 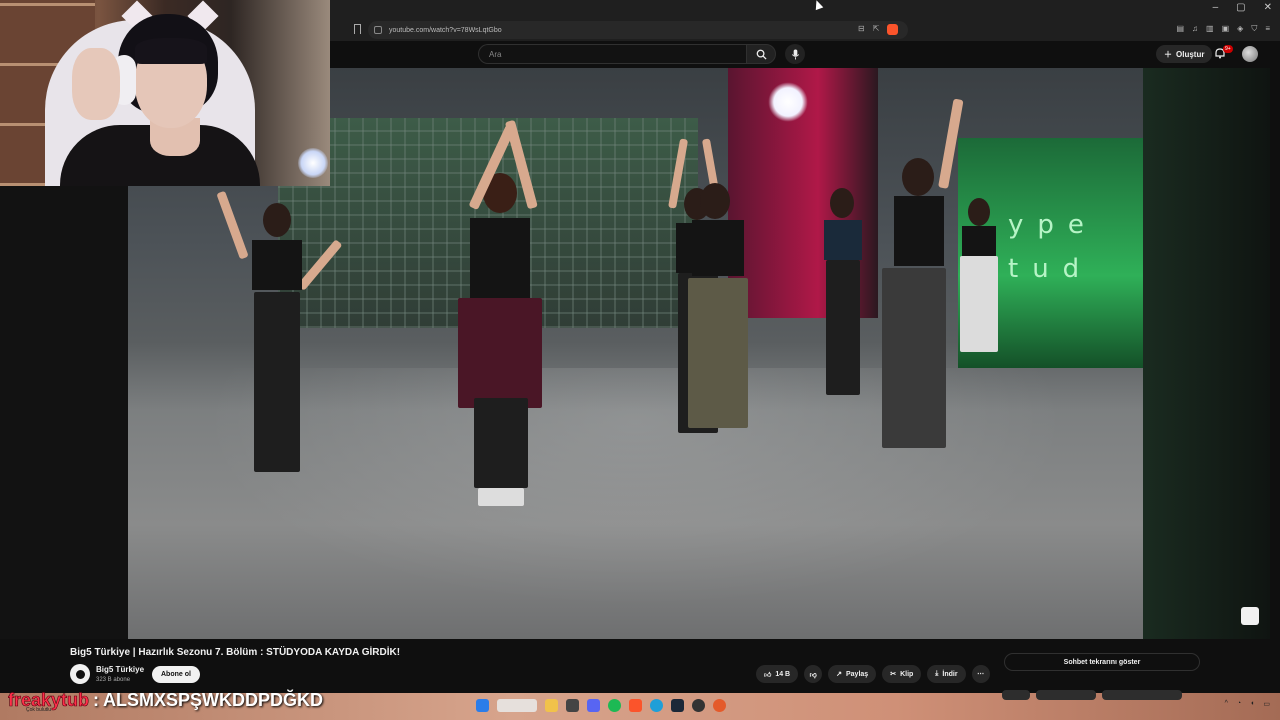 What do you see at coordinates (1267, 29) in the screenshot?
I see `menu-icon: ≡` at bounding box center [1267, 29].